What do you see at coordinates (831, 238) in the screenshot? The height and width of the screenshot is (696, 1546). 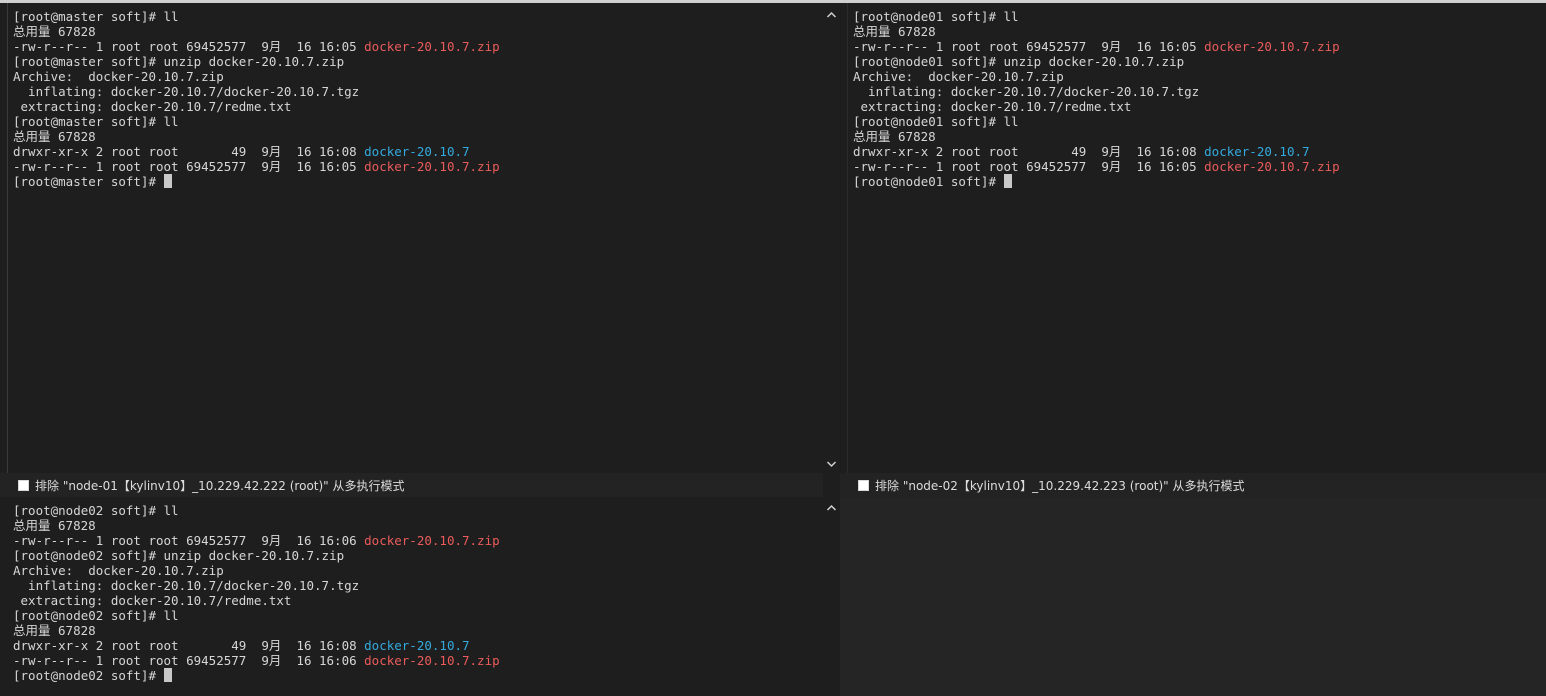 I see `scrollbar-master` at bounding box center [831, 238].